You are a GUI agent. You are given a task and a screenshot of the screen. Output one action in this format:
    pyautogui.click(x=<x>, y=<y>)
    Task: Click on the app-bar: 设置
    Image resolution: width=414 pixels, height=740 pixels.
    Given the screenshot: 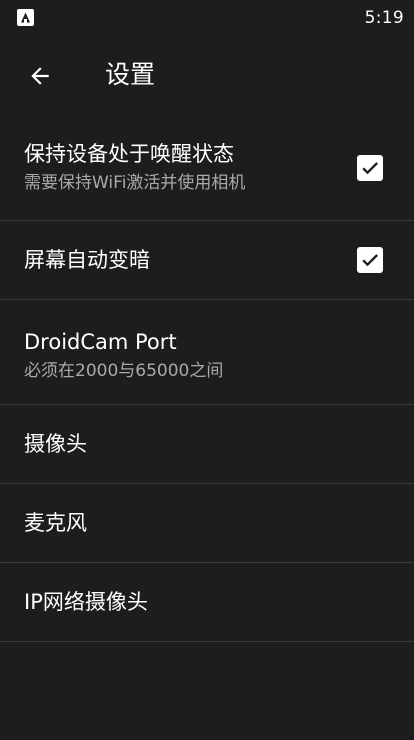 What is the action you would take?
    pyautogui.click(x=207, y=76)
    